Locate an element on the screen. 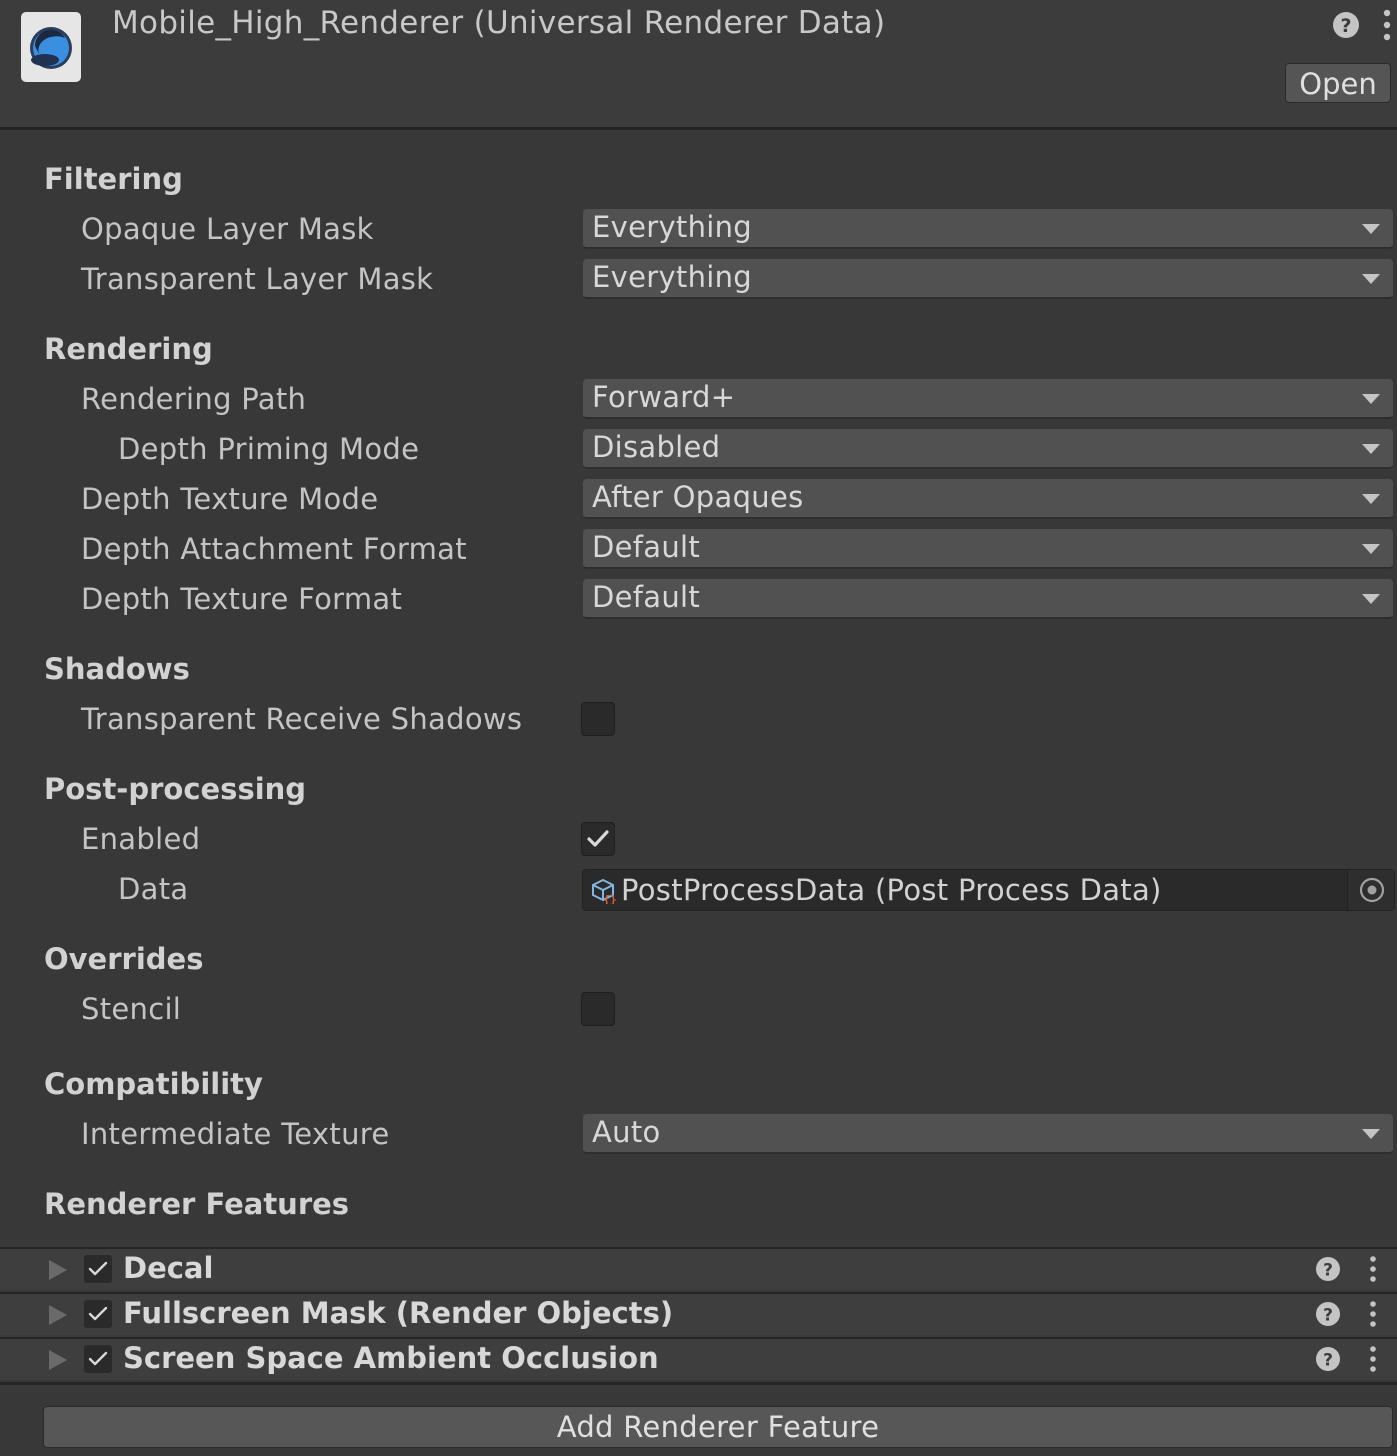 The width and height of the screenshot is (1397, 1456). section-rendering: Rendering is located at coordinates (128, 349).